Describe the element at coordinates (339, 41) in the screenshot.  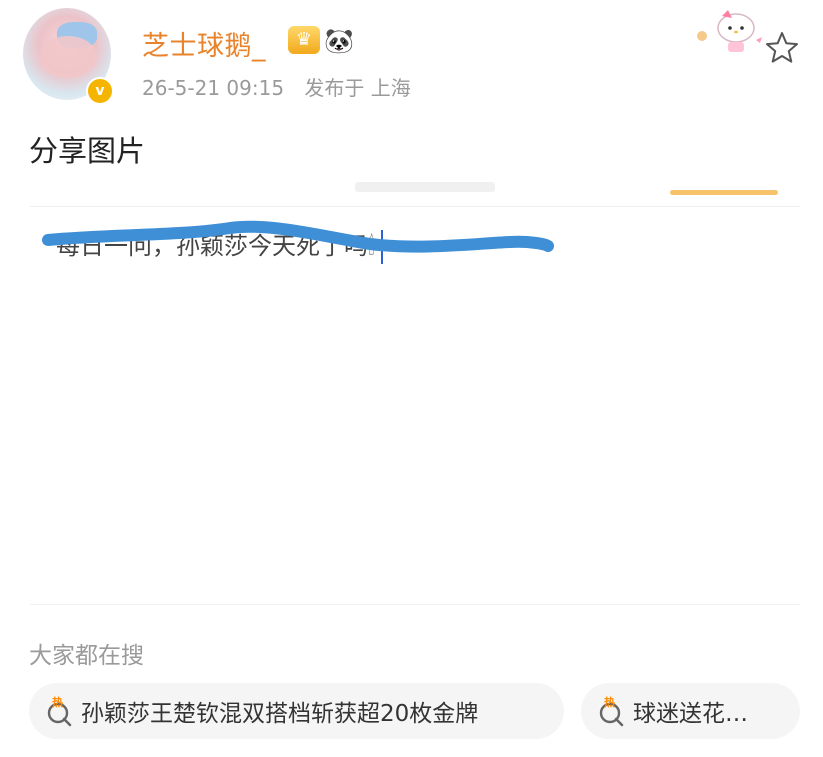
I see `panda-icon: 🐼` at that location.